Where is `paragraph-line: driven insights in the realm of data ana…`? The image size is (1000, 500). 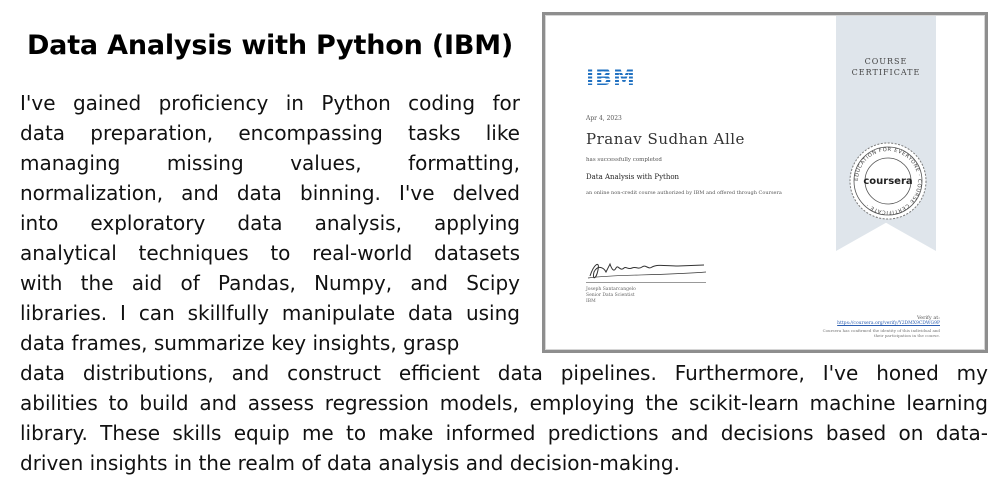
paragraph-line: driven insights in the realm of data ana… is located at coordinates (350, 463).